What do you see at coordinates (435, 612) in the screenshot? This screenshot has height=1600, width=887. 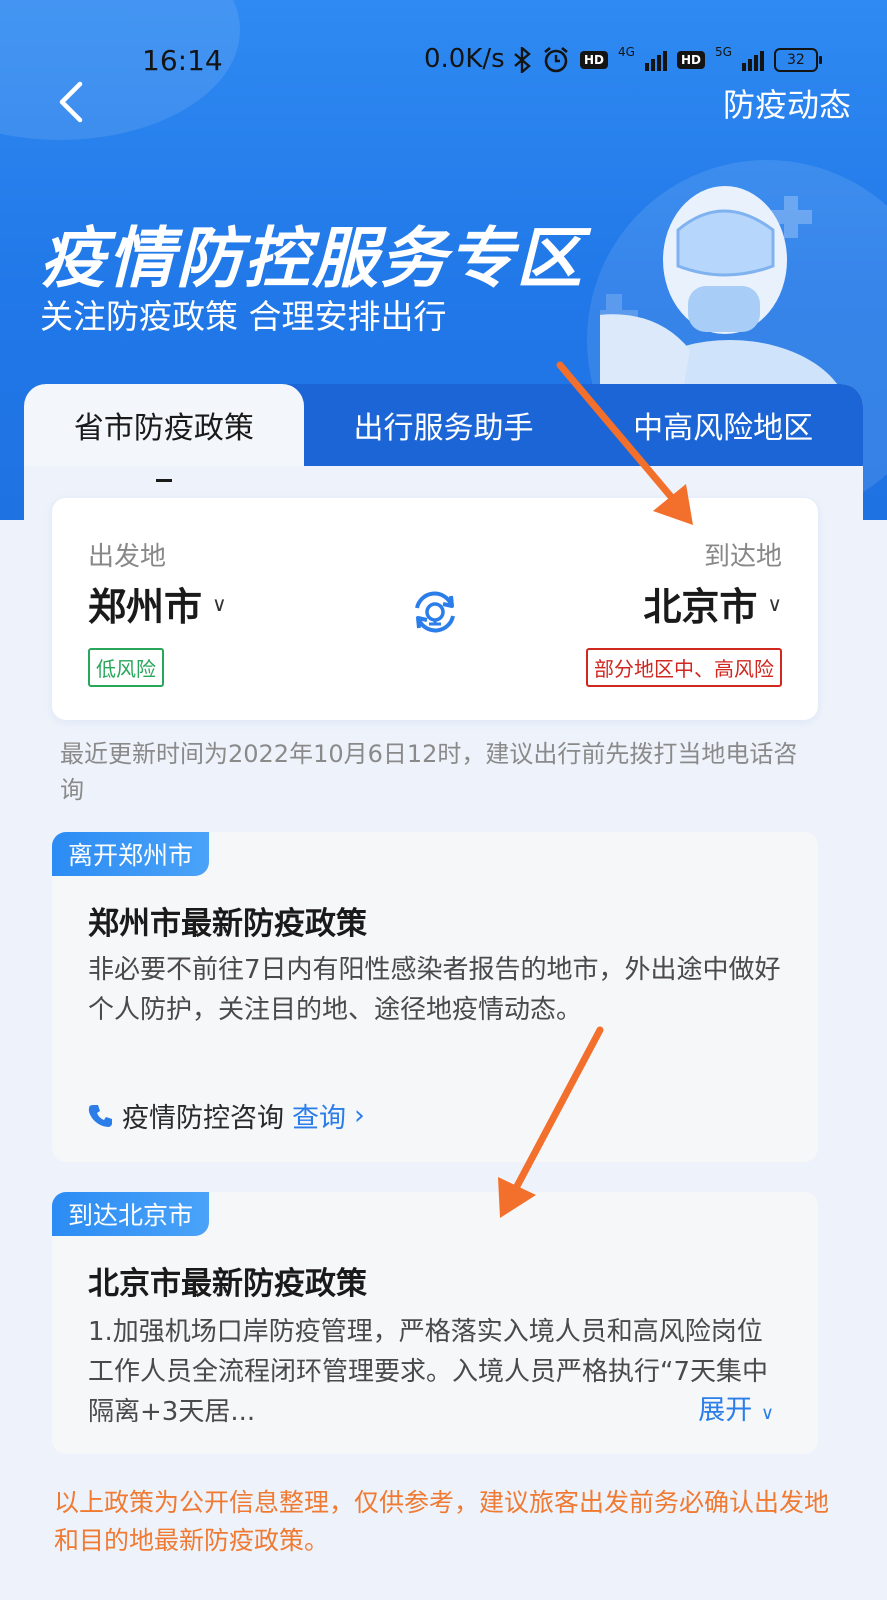 I see `swap-icon` at bounding box center [435, 612].